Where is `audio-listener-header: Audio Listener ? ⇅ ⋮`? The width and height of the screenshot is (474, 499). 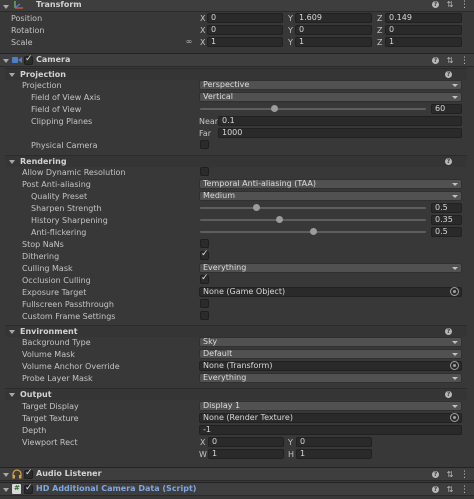 audio-listener-header: Audio Listener ? ⇅ ⋮ is located at coordinates (237, 474).